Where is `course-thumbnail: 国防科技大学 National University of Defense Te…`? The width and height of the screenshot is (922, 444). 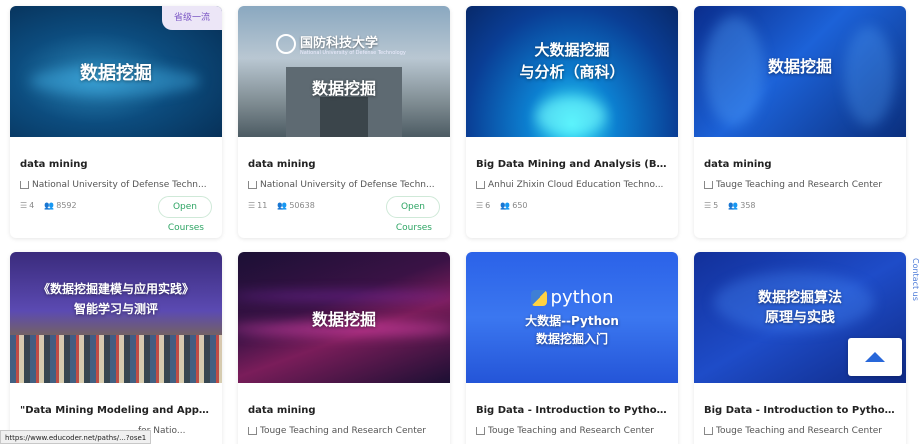
course-thumbnail: 国防科技大学 National University of Defense Te… is located at coordinates (344, 71).